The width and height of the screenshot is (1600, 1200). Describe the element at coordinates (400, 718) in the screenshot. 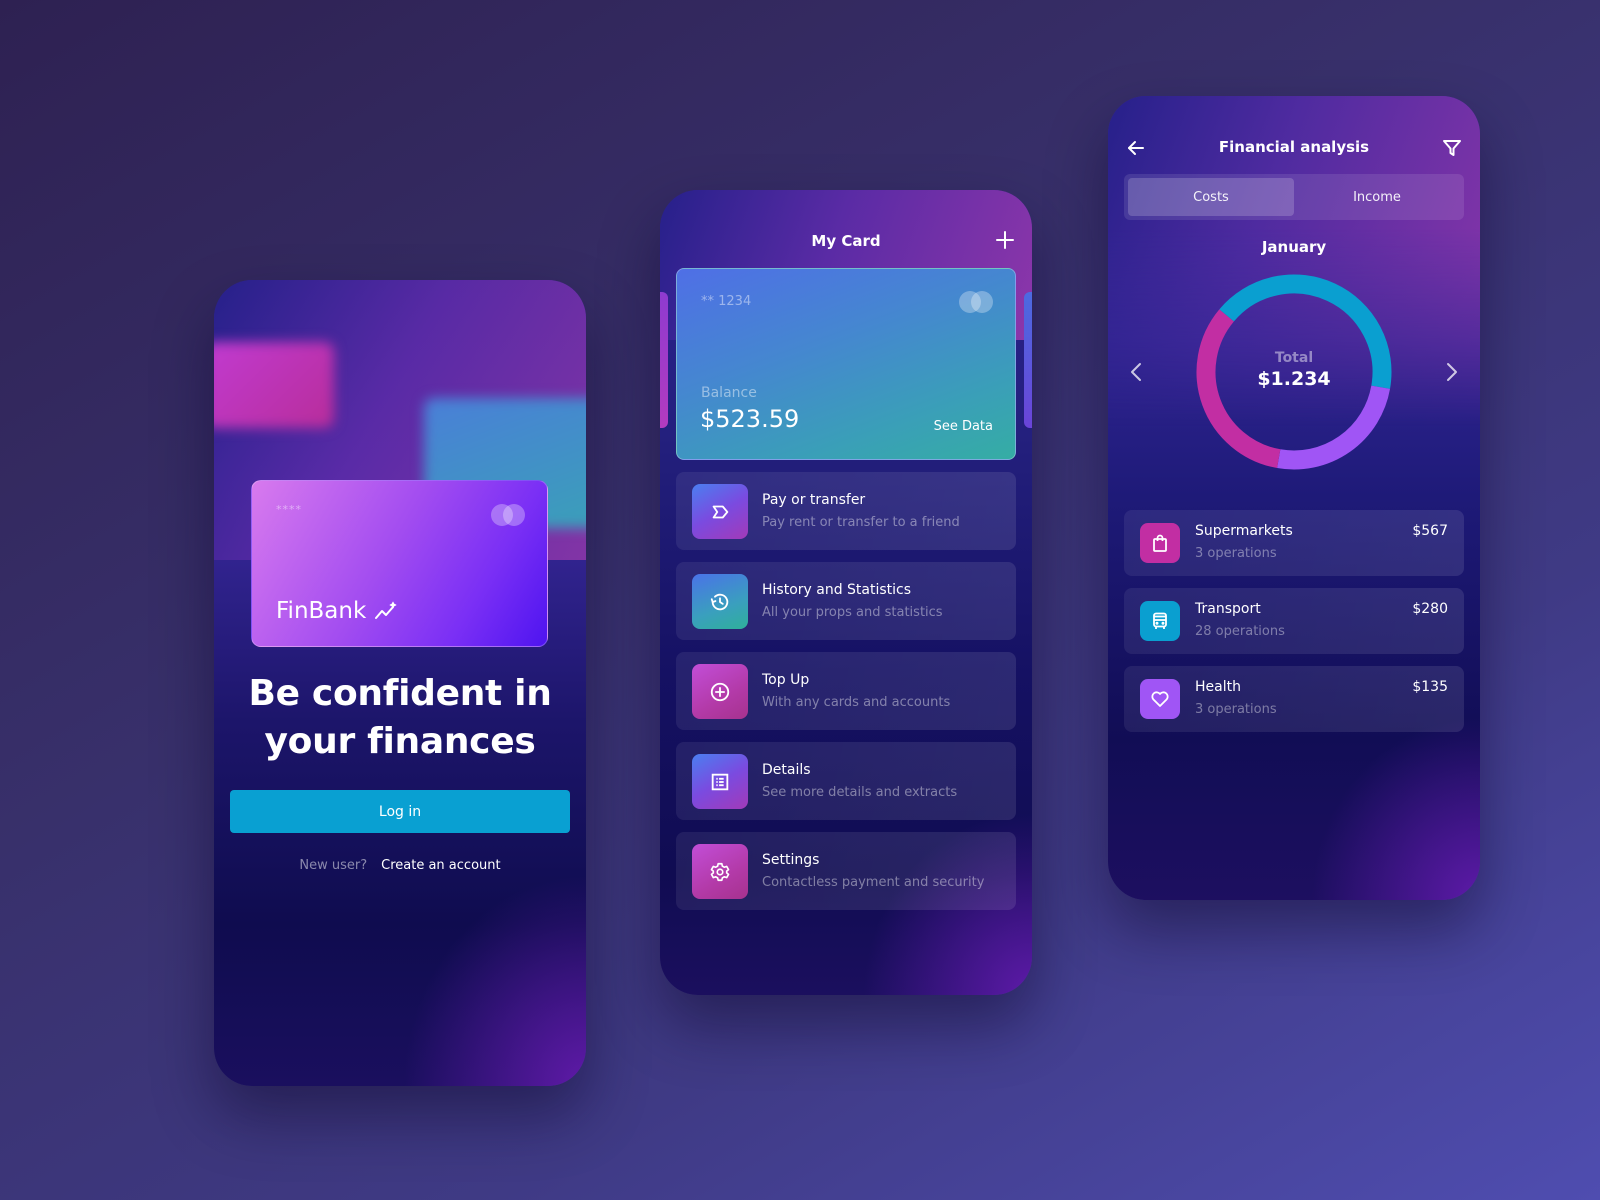

I see `headline: Be confident in your finances` at that location.